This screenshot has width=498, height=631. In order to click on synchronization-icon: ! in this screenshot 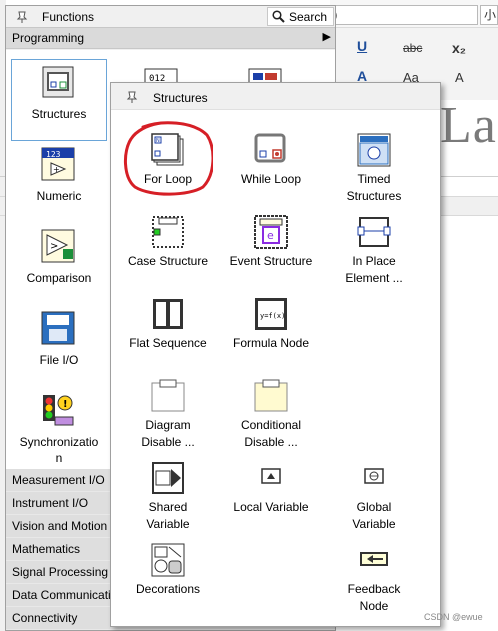, I will do `click(58, 410)`.